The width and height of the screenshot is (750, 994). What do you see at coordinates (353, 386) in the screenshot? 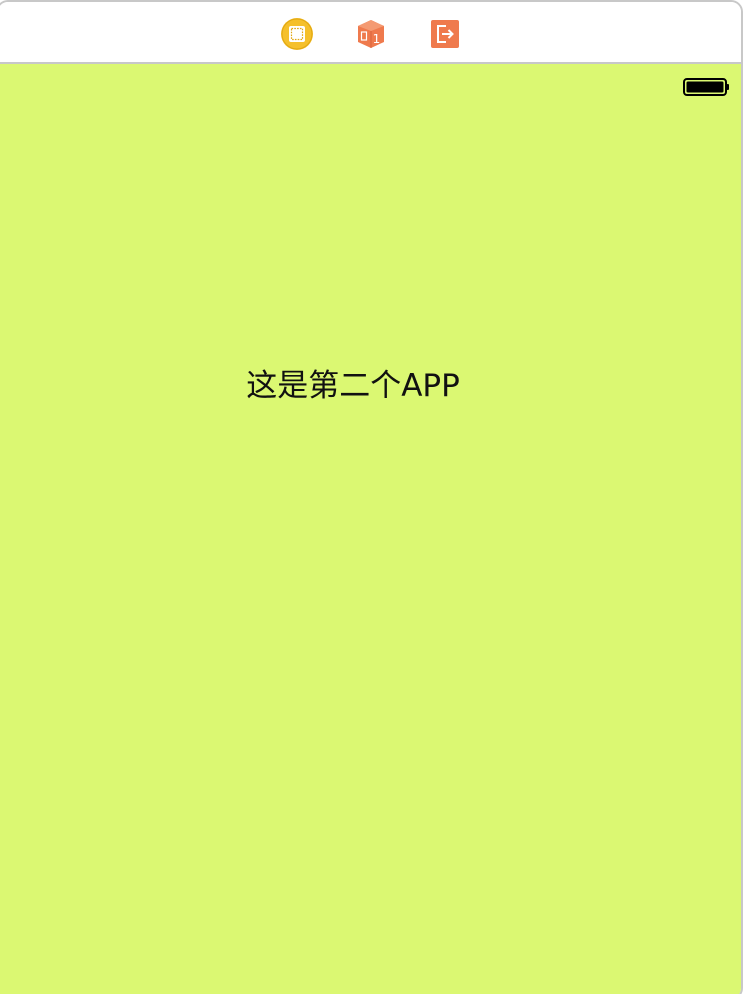
I see `main-label: 这是第二个APP` at bounding box center [353, 386].